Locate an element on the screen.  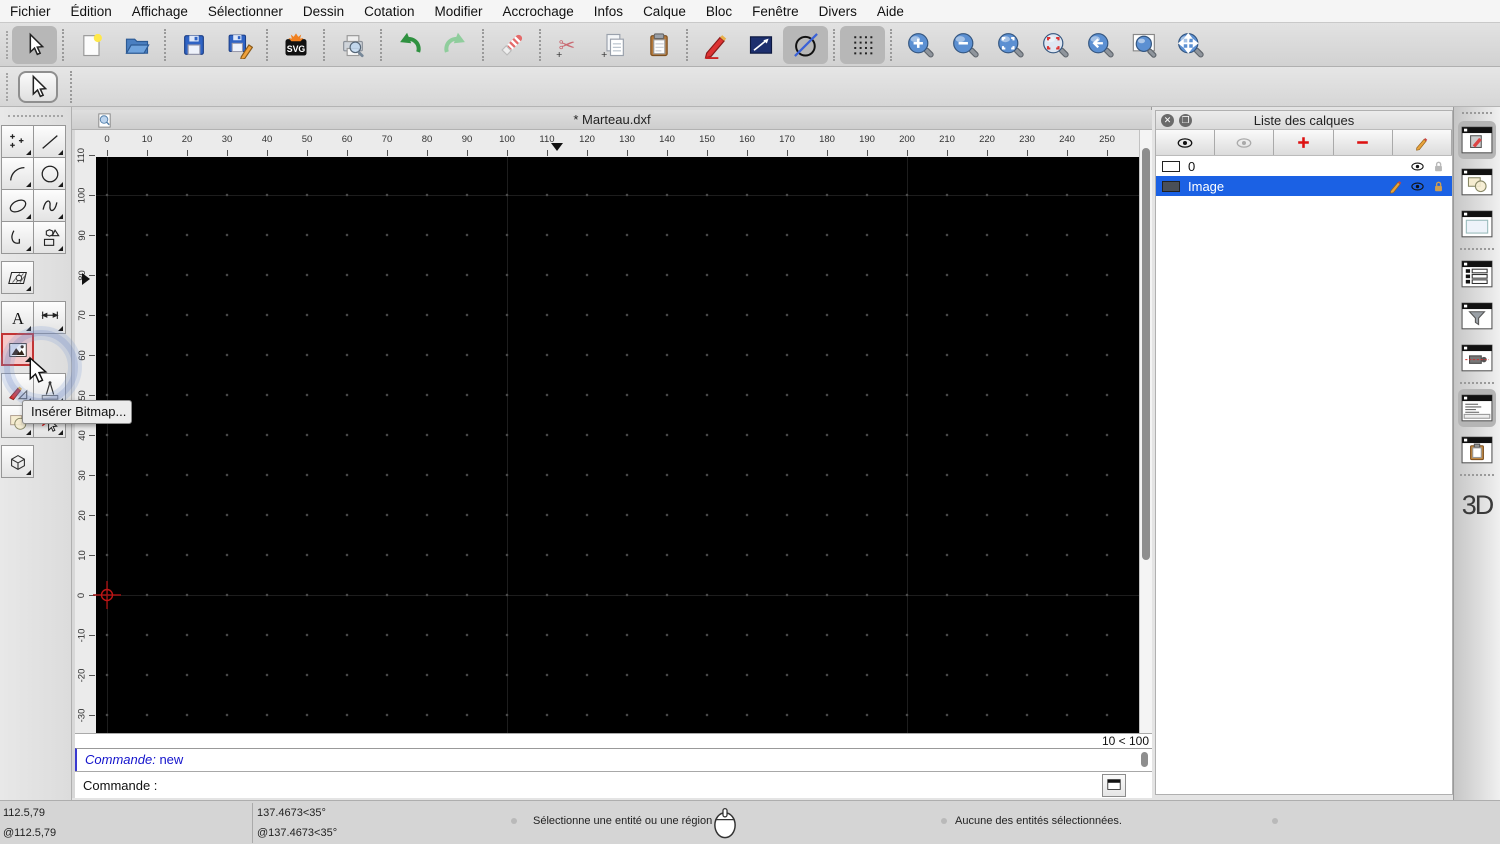
export-svg-button: SVG is located at coordinates (295, 45).